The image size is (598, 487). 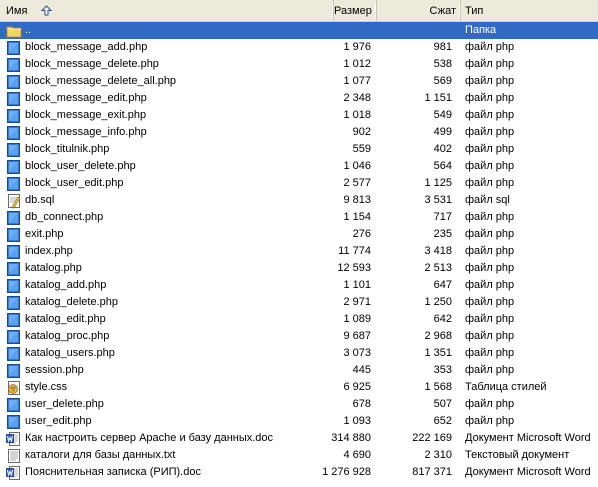 I want to click on file-row: katalog_proc.php 9 687 2 968 файл php, so click(x=299, y=336).